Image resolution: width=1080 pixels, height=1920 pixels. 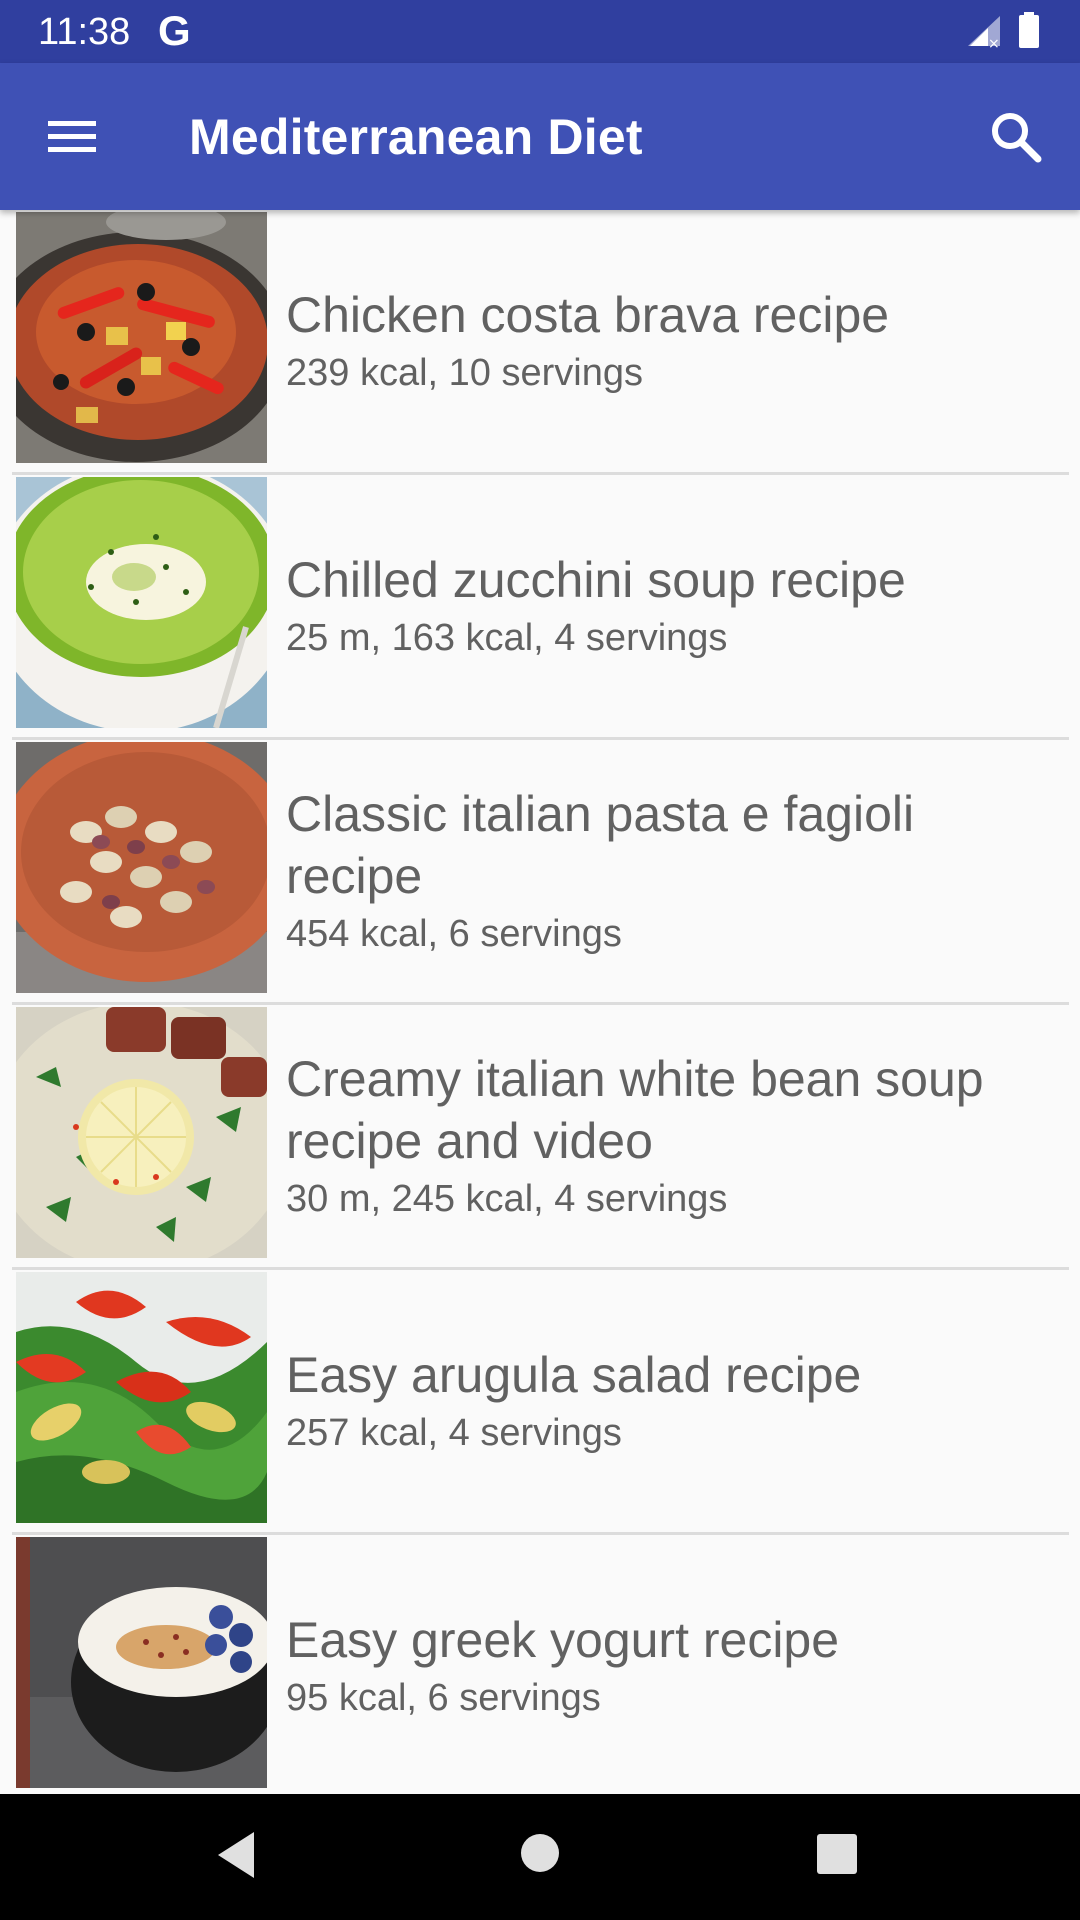 I want to click on home-icon, so click(x=540, y=1853).